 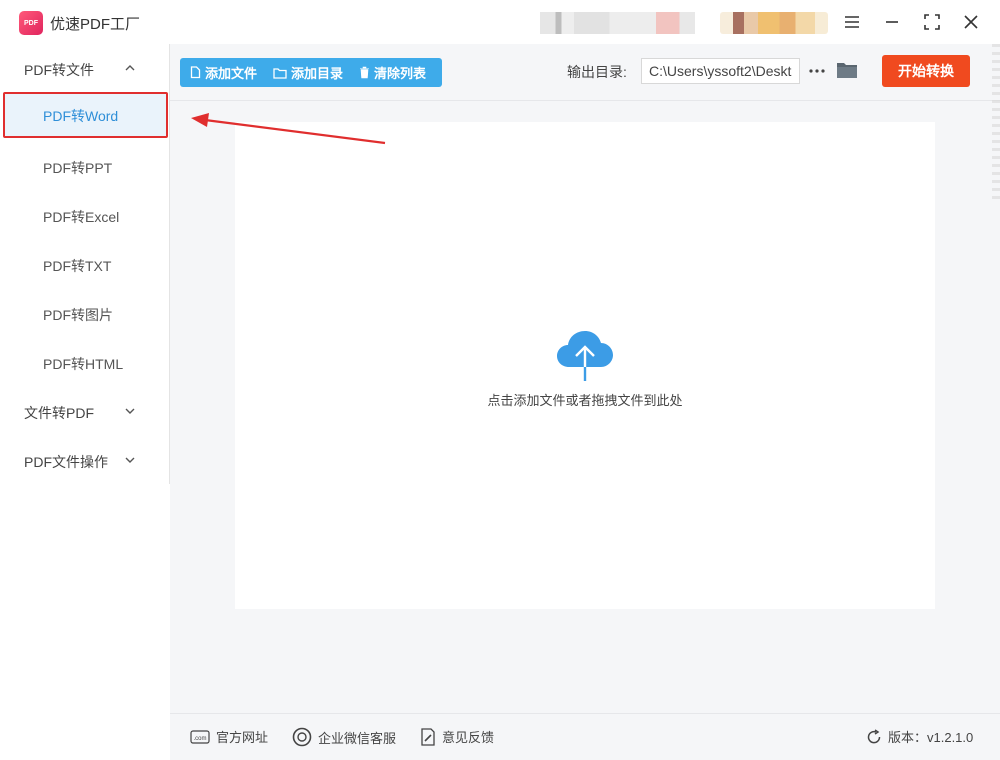 I want to click on sidebar-item-pdf-to-excel: PDF转Excel, so click(x=84, y=216).